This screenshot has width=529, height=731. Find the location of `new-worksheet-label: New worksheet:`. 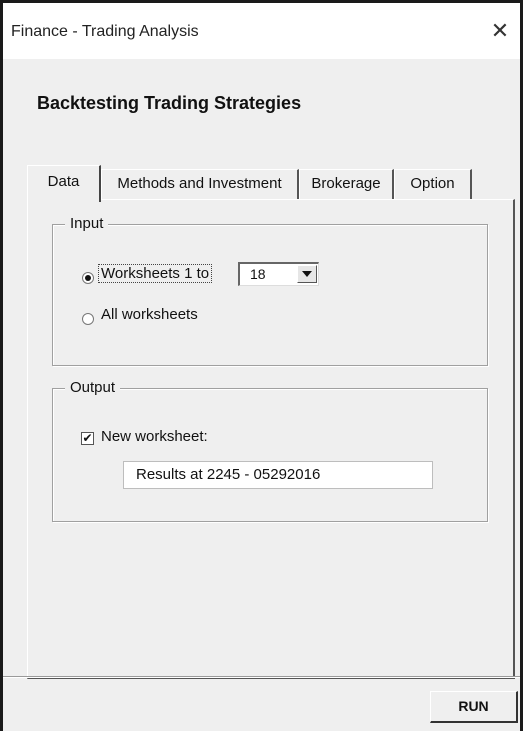

new-worksheet-label: New worksheet: is located at coordinates (154, 436).